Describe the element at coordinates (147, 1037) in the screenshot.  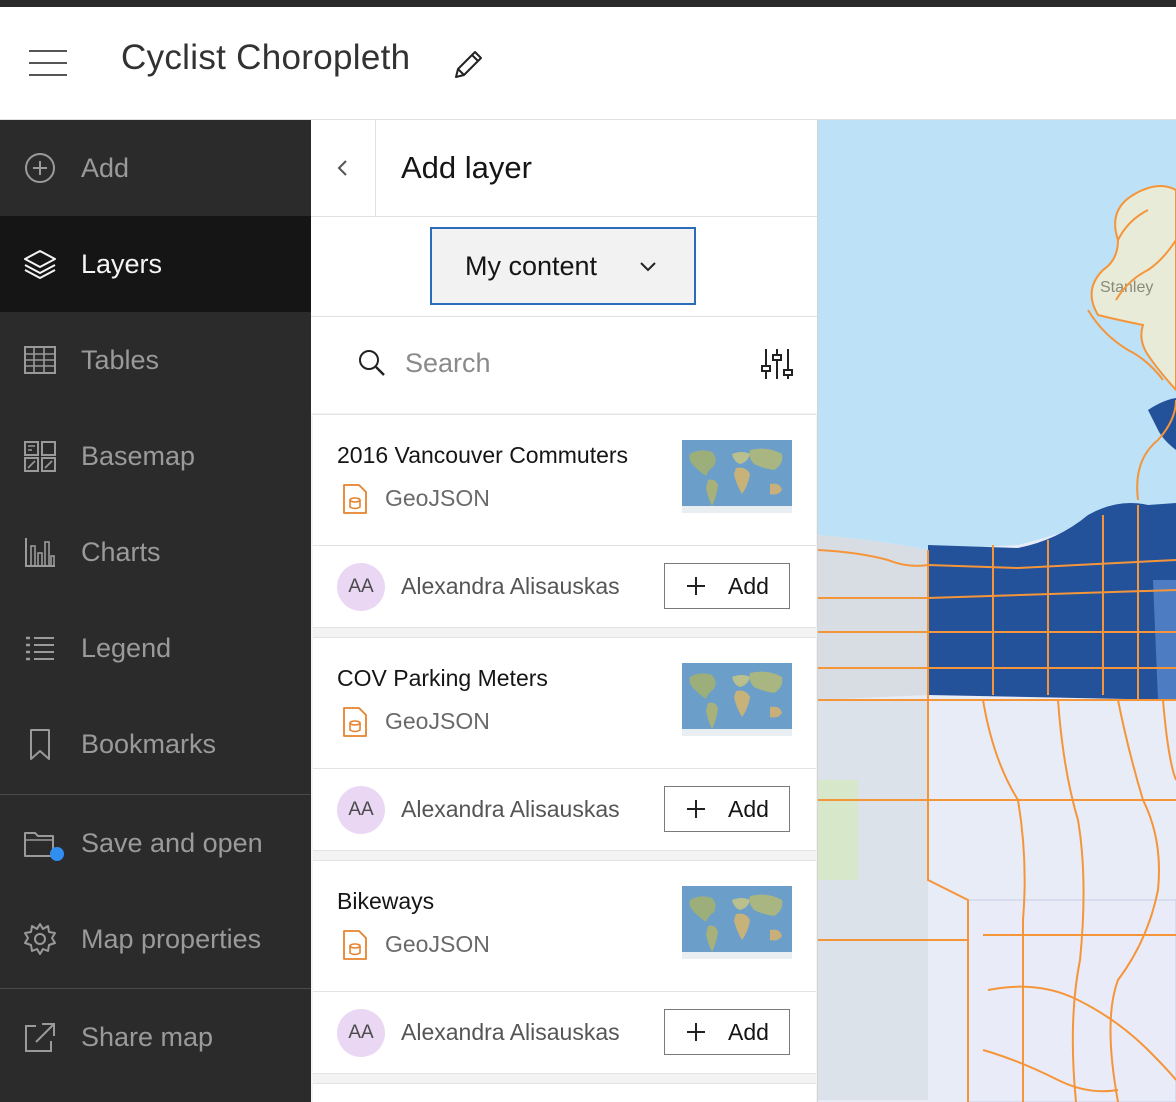
I see `sidebar-item-label: Share map` at that location.